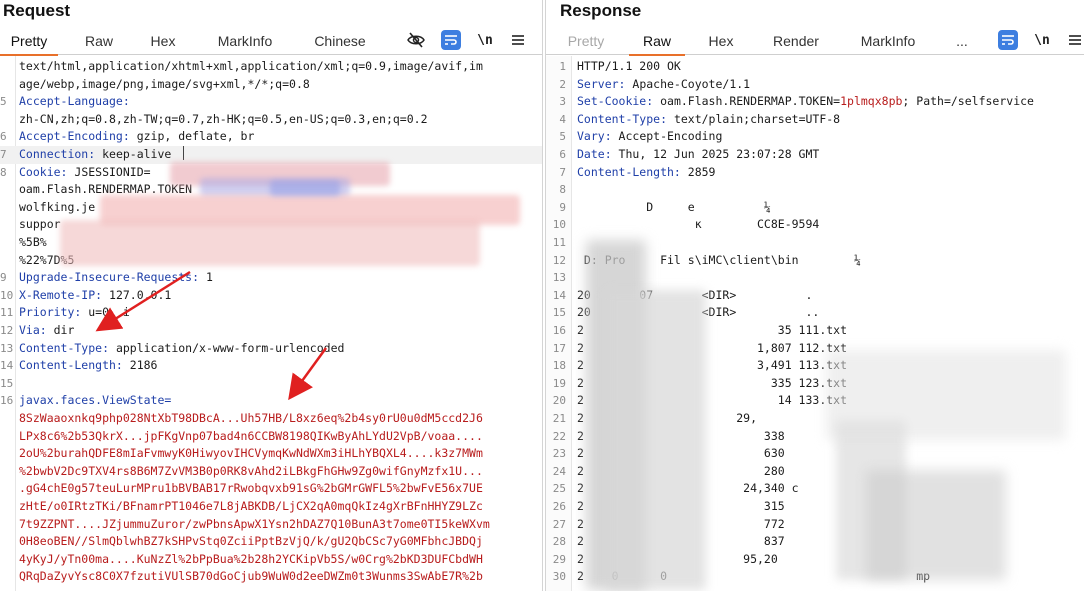  I want to click on cookie-value: 1plmqx8pb, so click(871, 101).